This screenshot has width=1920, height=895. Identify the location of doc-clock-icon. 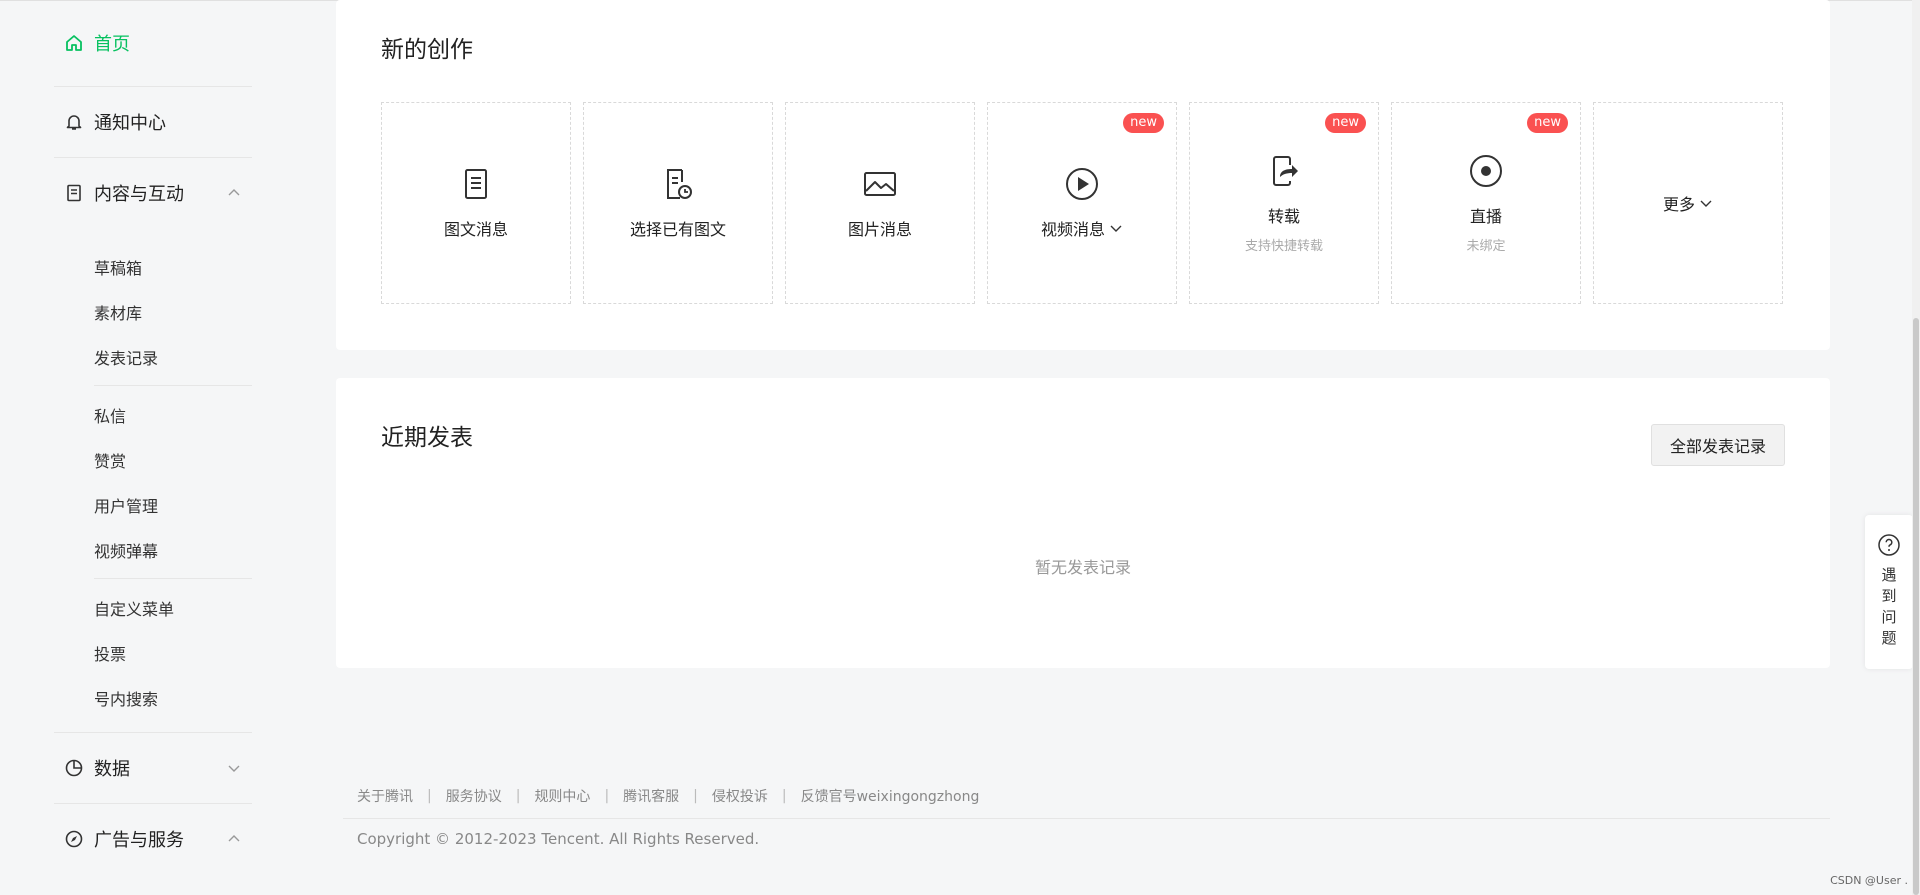
(679, 184).